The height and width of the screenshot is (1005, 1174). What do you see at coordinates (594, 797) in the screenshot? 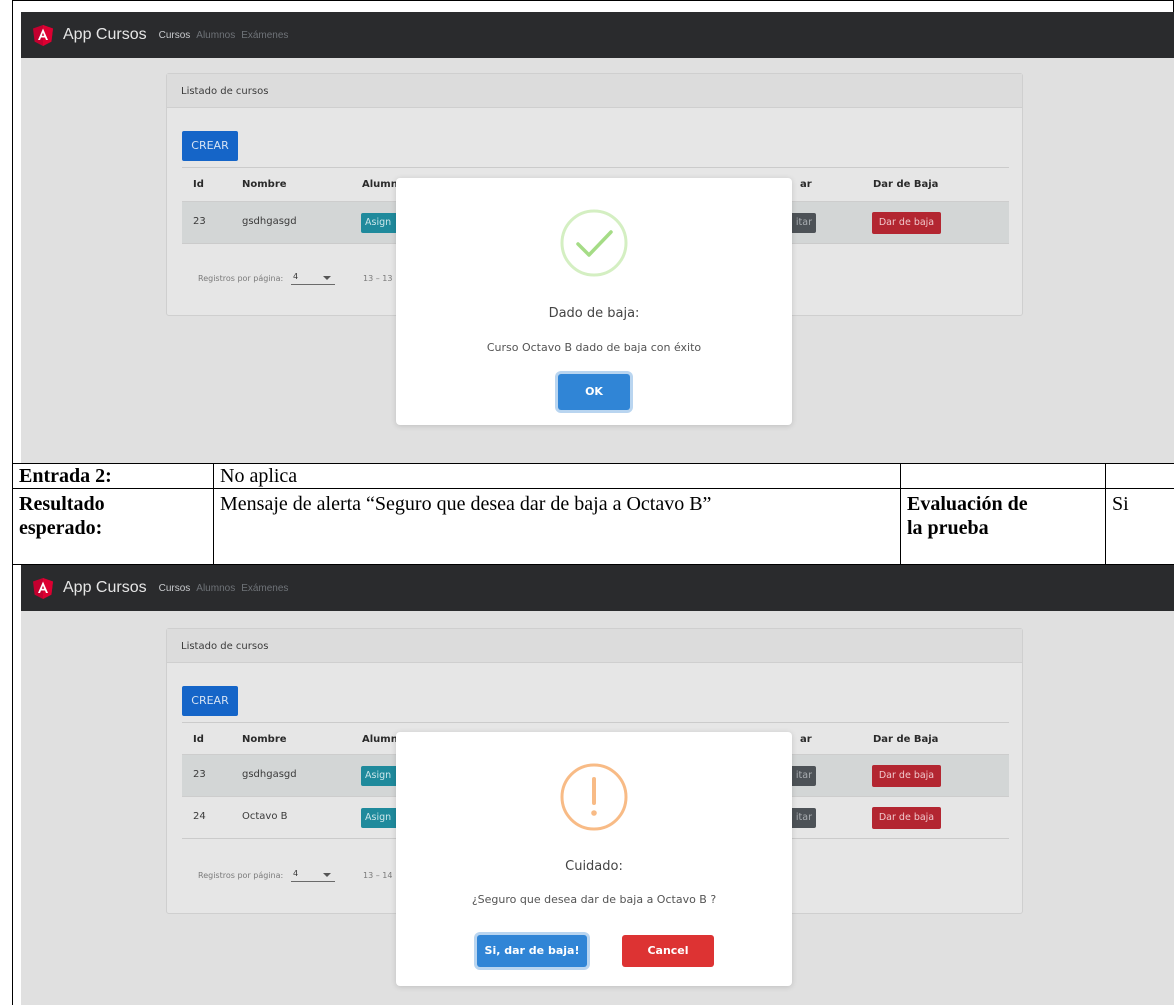
I see `warning-exclamation-icon` at bounding box center [594, 797].